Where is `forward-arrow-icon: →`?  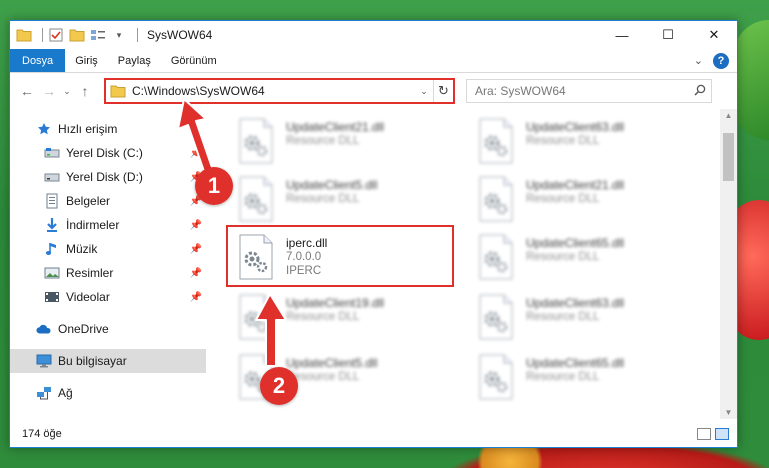
forward-arrow-icon: → is located at coordinates (49, 91).